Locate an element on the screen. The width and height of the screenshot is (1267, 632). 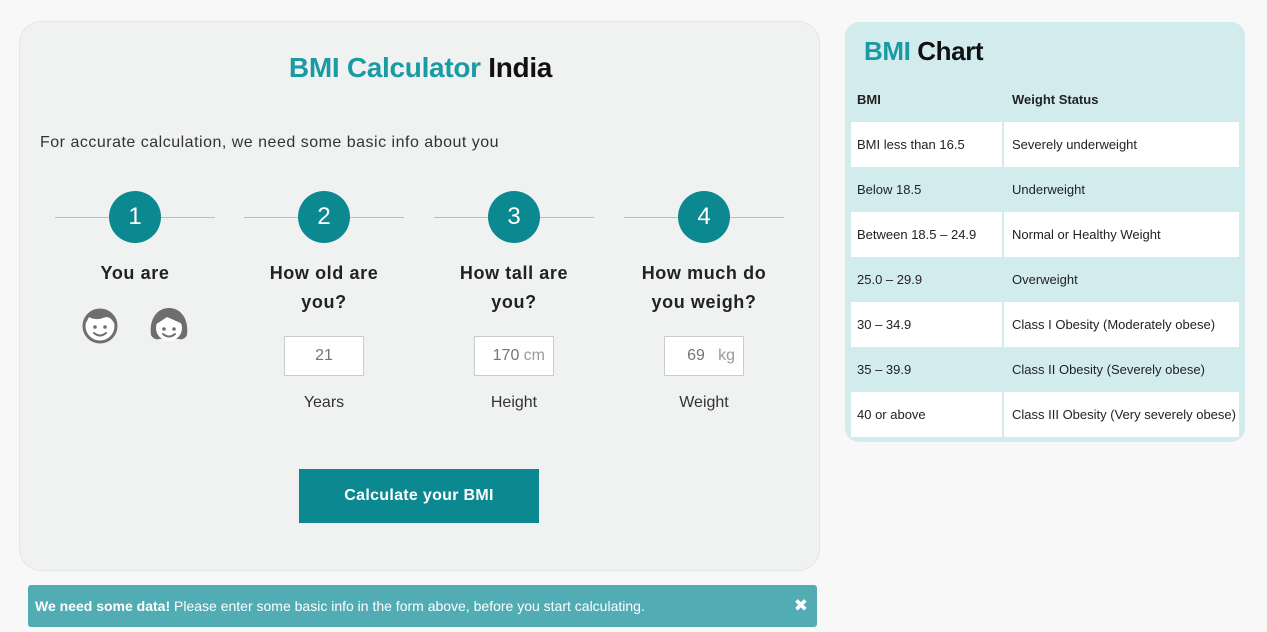
table-row: 25.0 – 29.9 Overweight is located at coordinates (1045, 279).